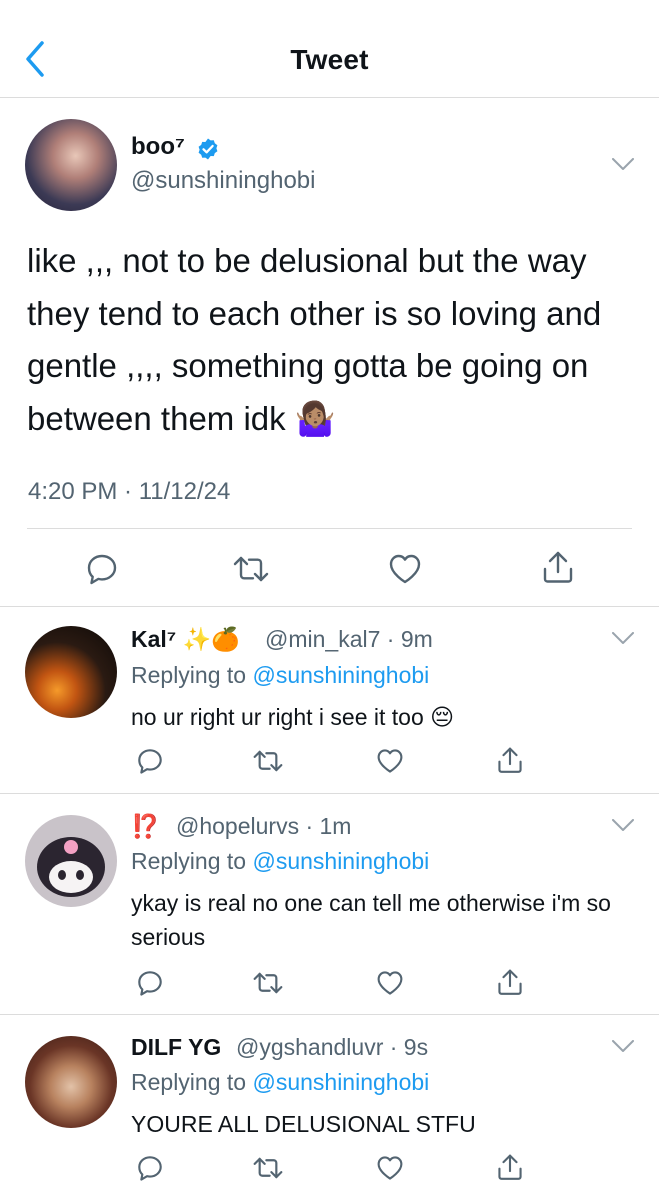 This screenshot has height=1200, width=659. Describe the element at coordinates (332, 1047) in the screenshot. I see `author-handle: @ygshandluvr · 9s` at that location.